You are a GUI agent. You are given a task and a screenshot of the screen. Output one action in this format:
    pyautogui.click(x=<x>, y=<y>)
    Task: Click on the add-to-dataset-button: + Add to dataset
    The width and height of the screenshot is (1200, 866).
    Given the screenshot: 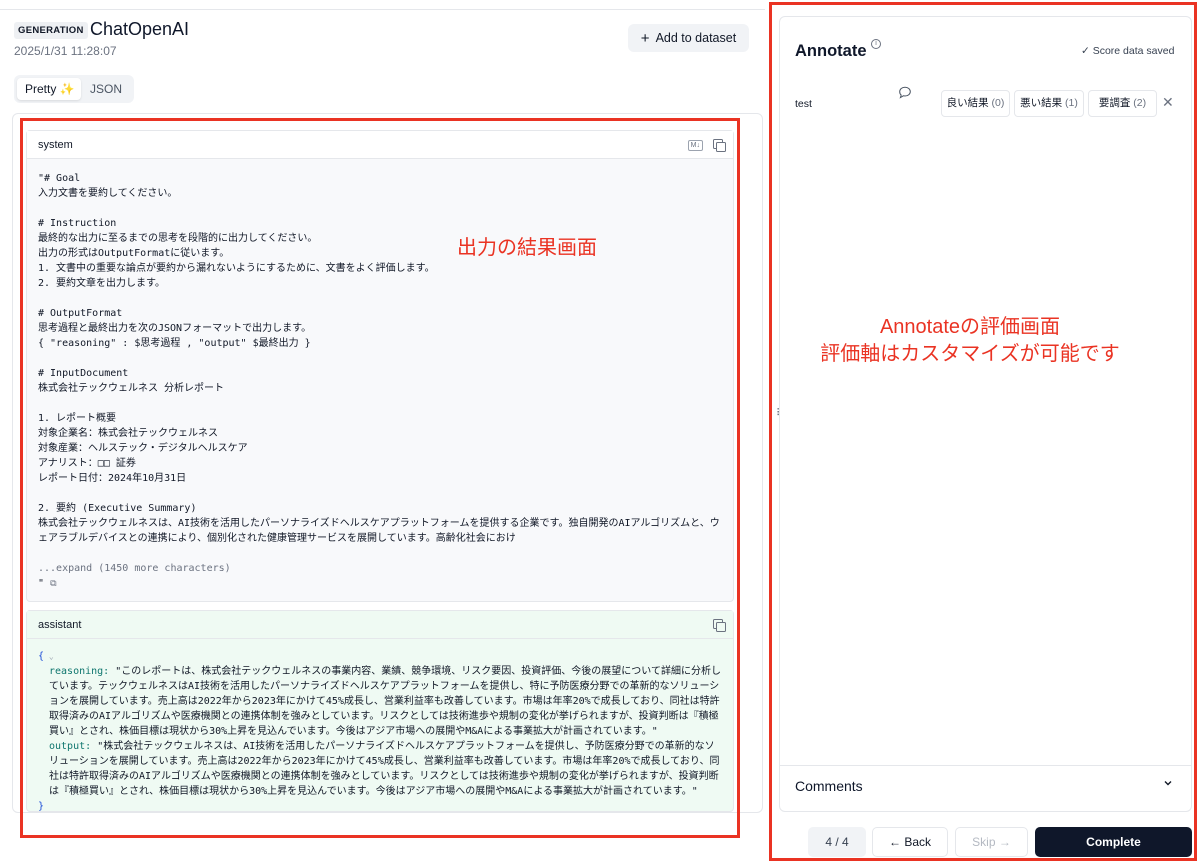 What is the action you would take?
    pyautogui.click(x=688, y=38)
    